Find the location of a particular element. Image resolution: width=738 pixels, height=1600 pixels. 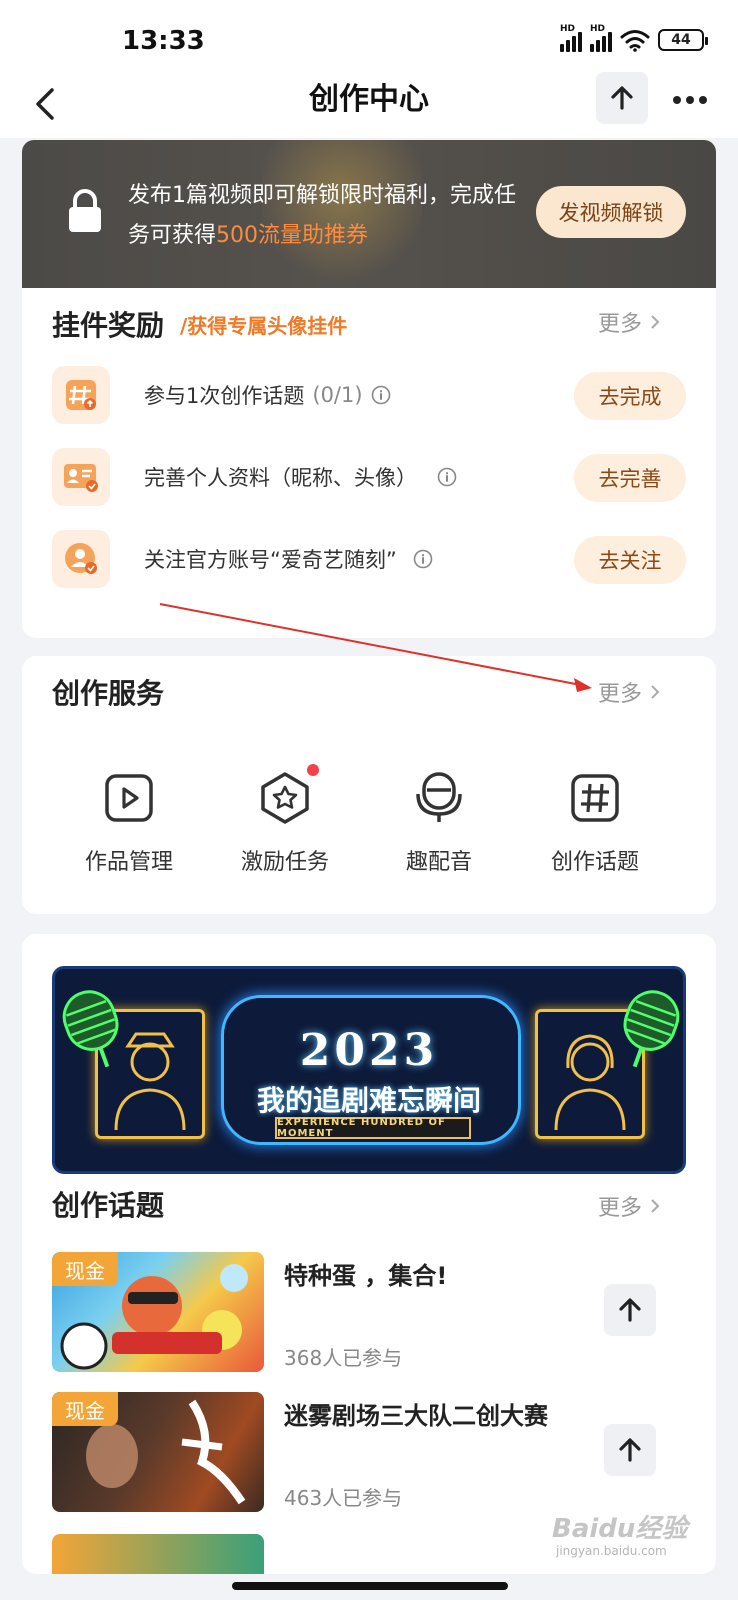

upload-button is located at coordinates (622, 98).